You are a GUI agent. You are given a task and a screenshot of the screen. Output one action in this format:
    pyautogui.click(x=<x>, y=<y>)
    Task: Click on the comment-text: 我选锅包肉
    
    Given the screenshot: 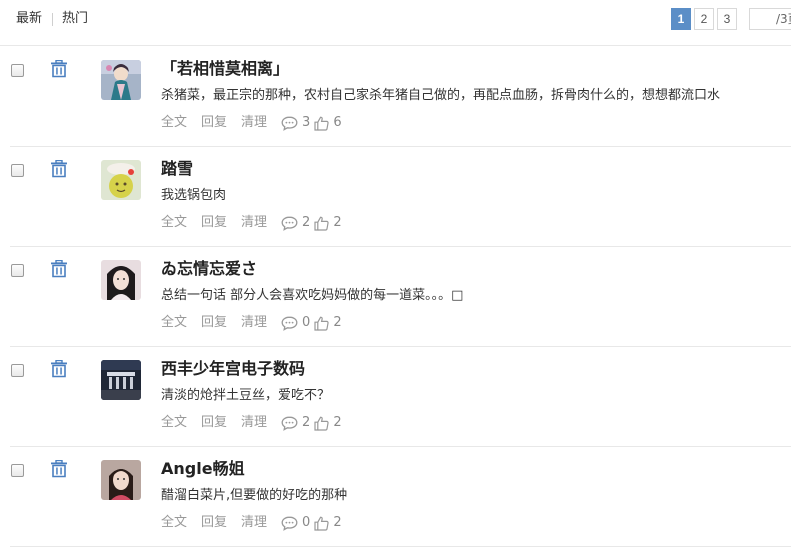 What is the action you would take?
    pyautogui.click(x=194, y=195)
    